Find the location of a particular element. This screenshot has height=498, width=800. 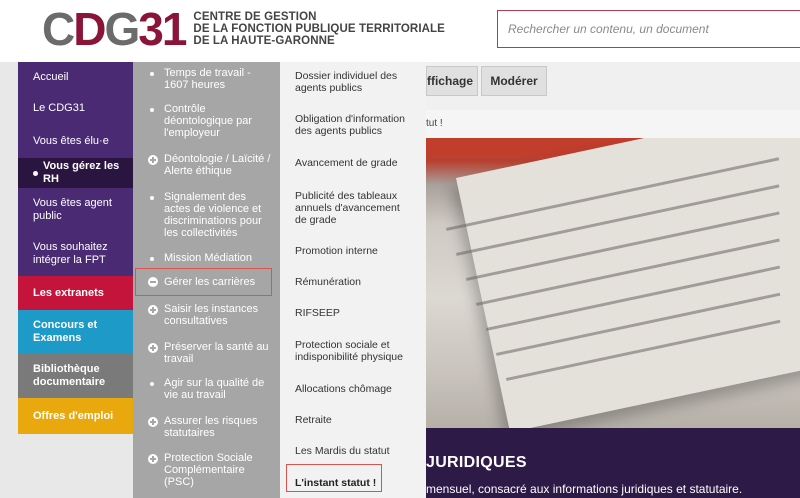

active-dot-icon is located at coordinates (35, 173).